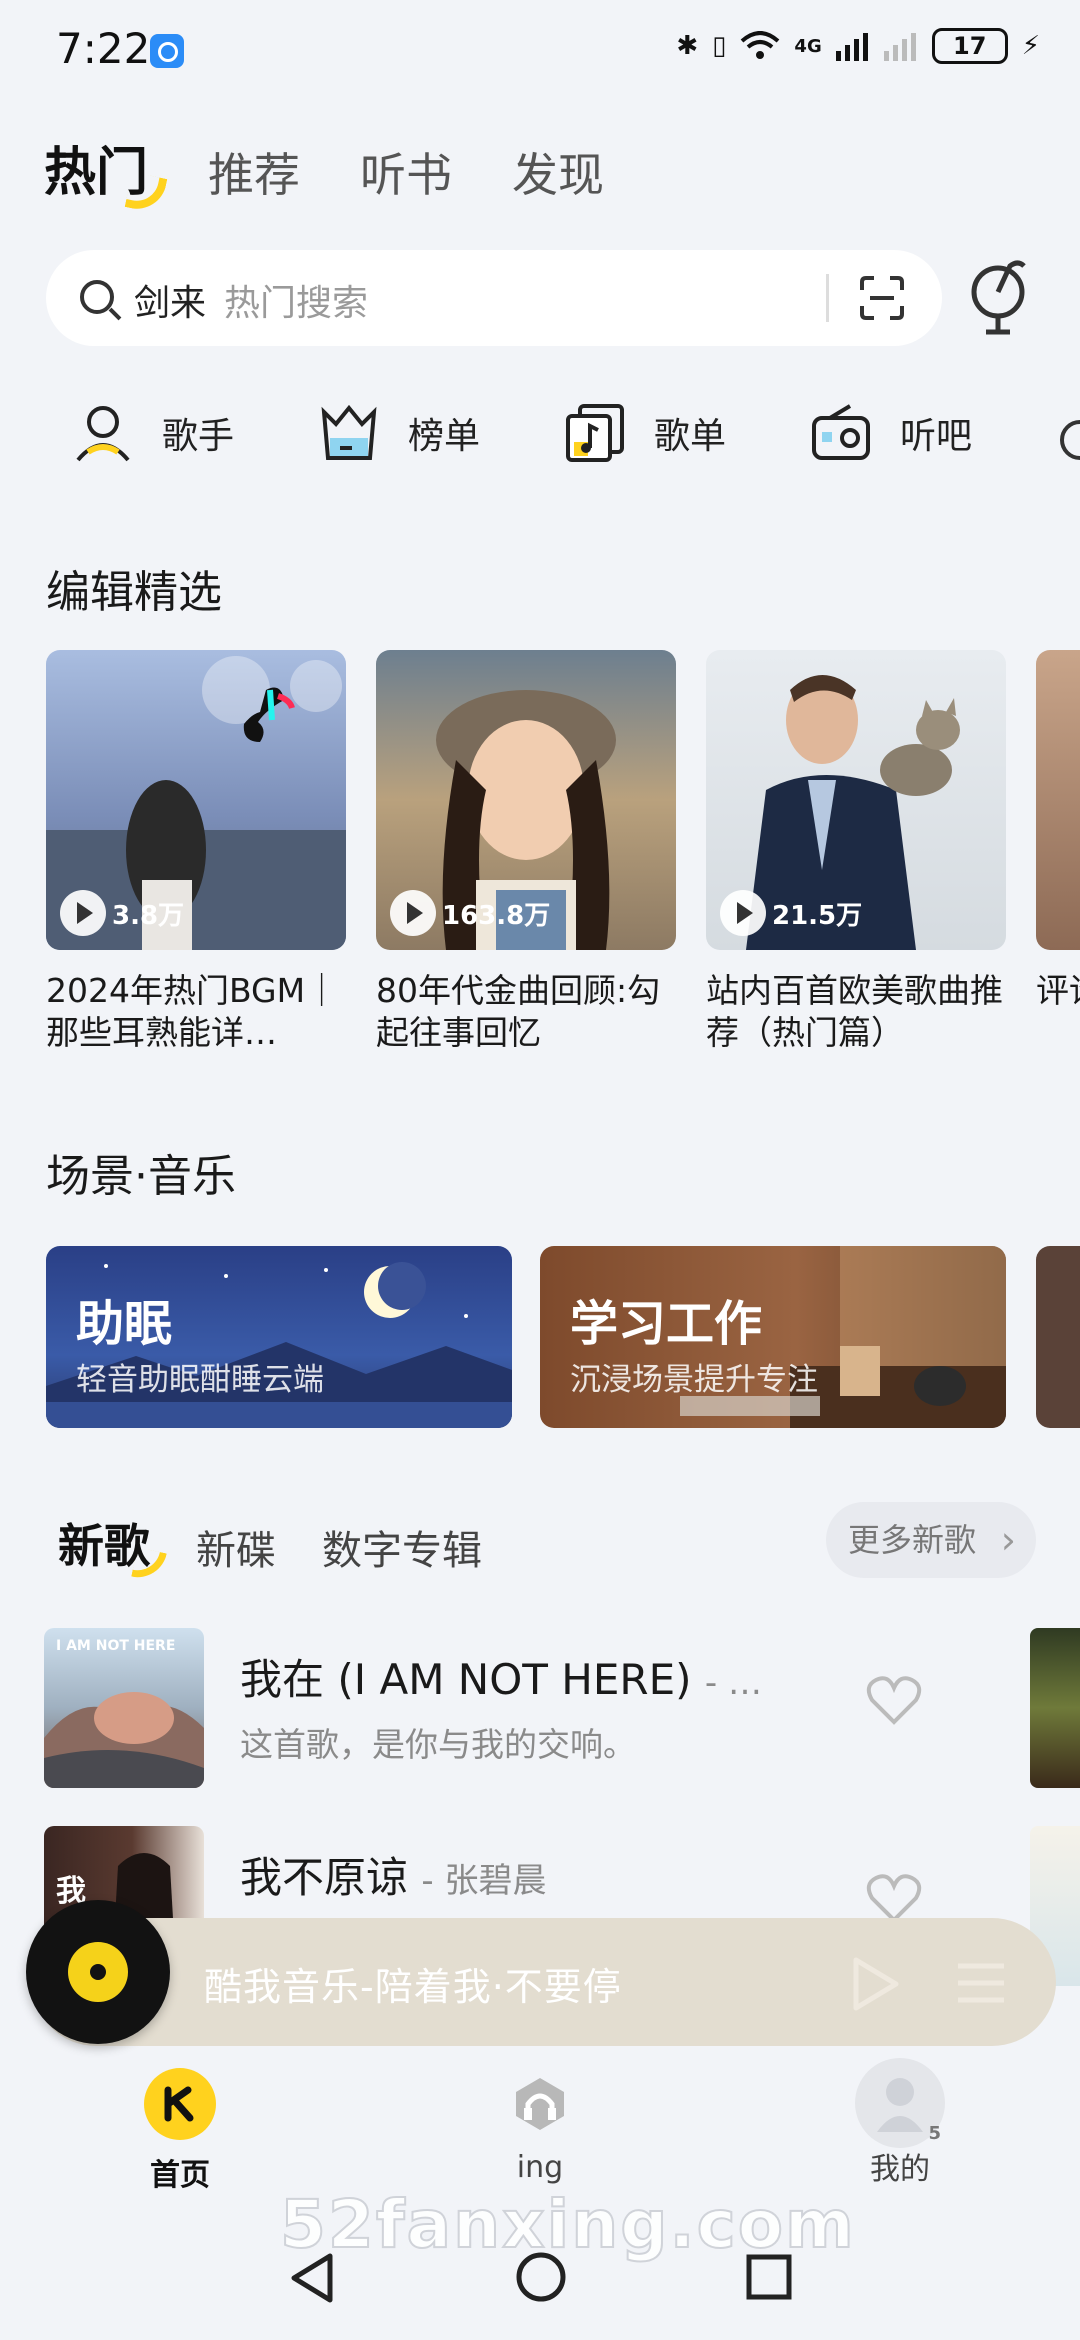 This screenshot has width=1080, height=2340. Describe the element at coordinates (900, 2169) in the screenshot. I see `nav-label: 我的` at that location.